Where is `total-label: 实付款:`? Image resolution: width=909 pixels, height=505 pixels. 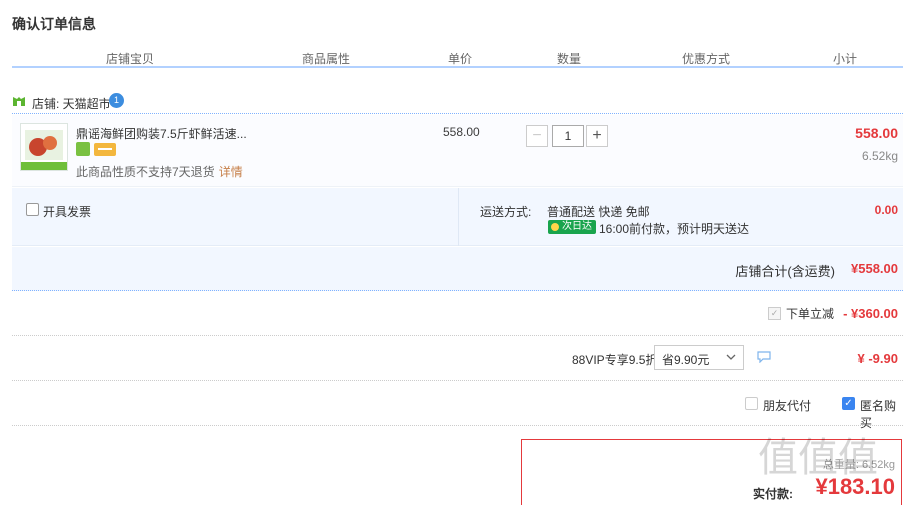
total-label: 实付款: is located at coordinates (773, 494).